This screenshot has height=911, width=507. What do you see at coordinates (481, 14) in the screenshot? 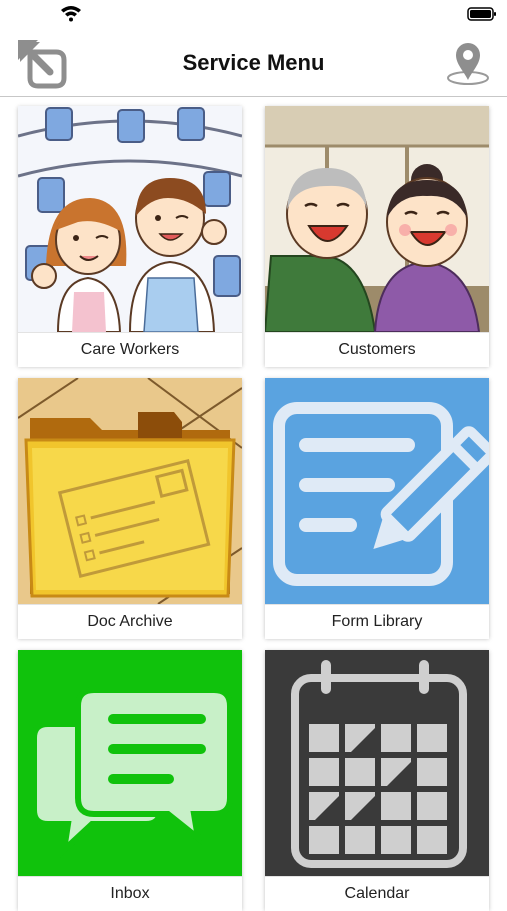
I see `battery-icon` at bounding box center [481, 14].